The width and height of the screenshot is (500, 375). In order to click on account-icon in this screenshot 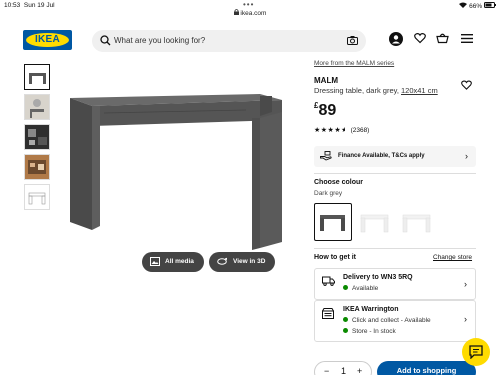, I will do `click(396, 39)`.